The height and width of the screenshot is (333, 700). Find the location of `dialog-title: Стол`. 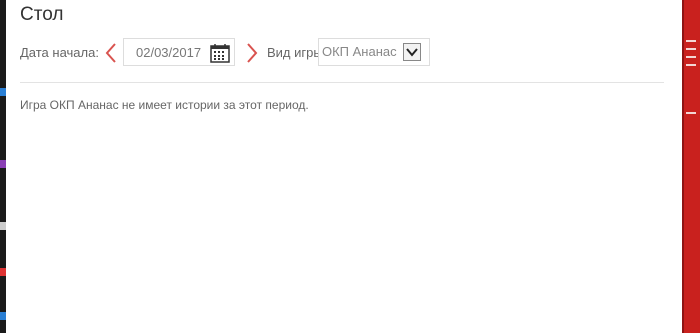

dialog-title: Стол is located at coordinates (42, 14).